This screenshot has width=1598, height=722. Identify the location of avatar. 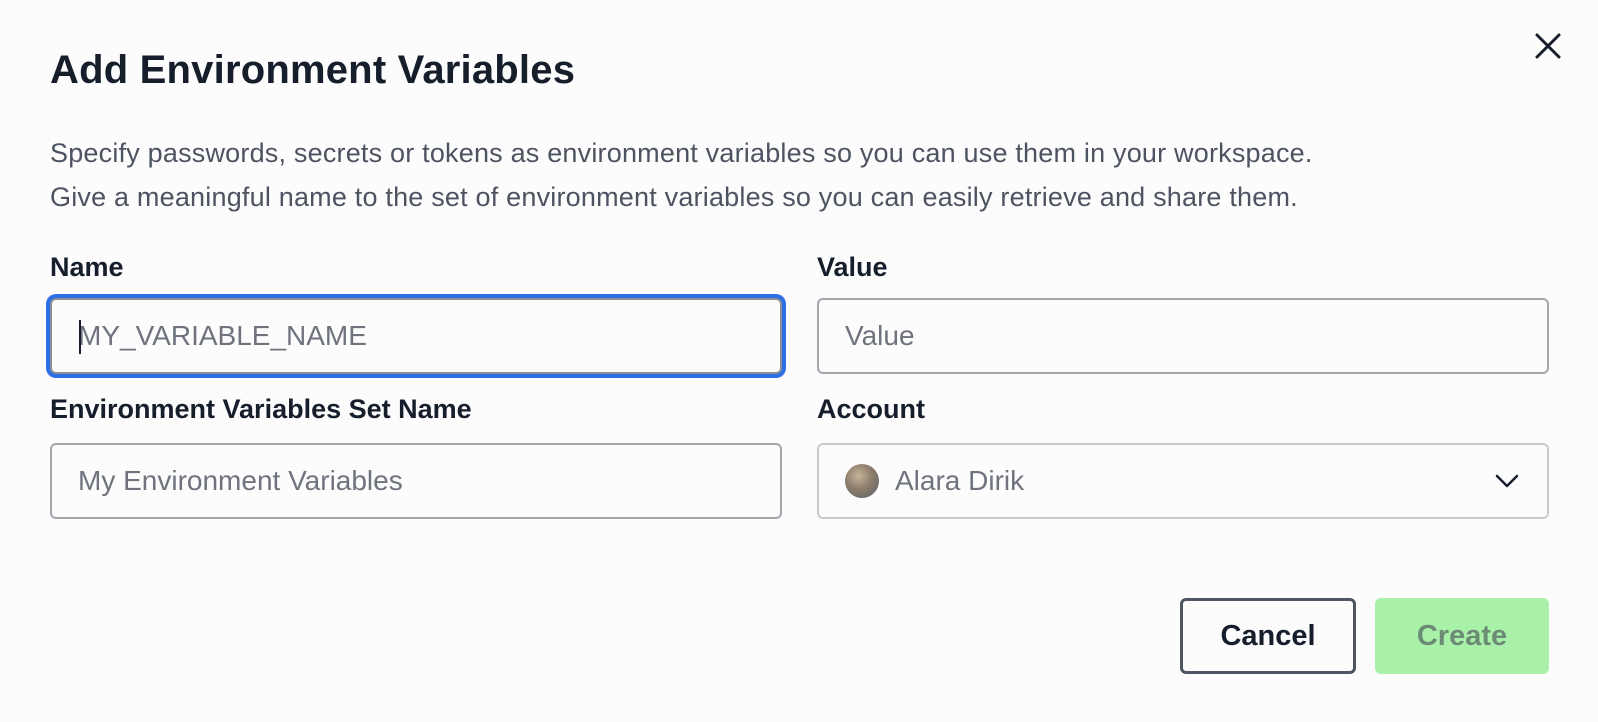
(862, 481).